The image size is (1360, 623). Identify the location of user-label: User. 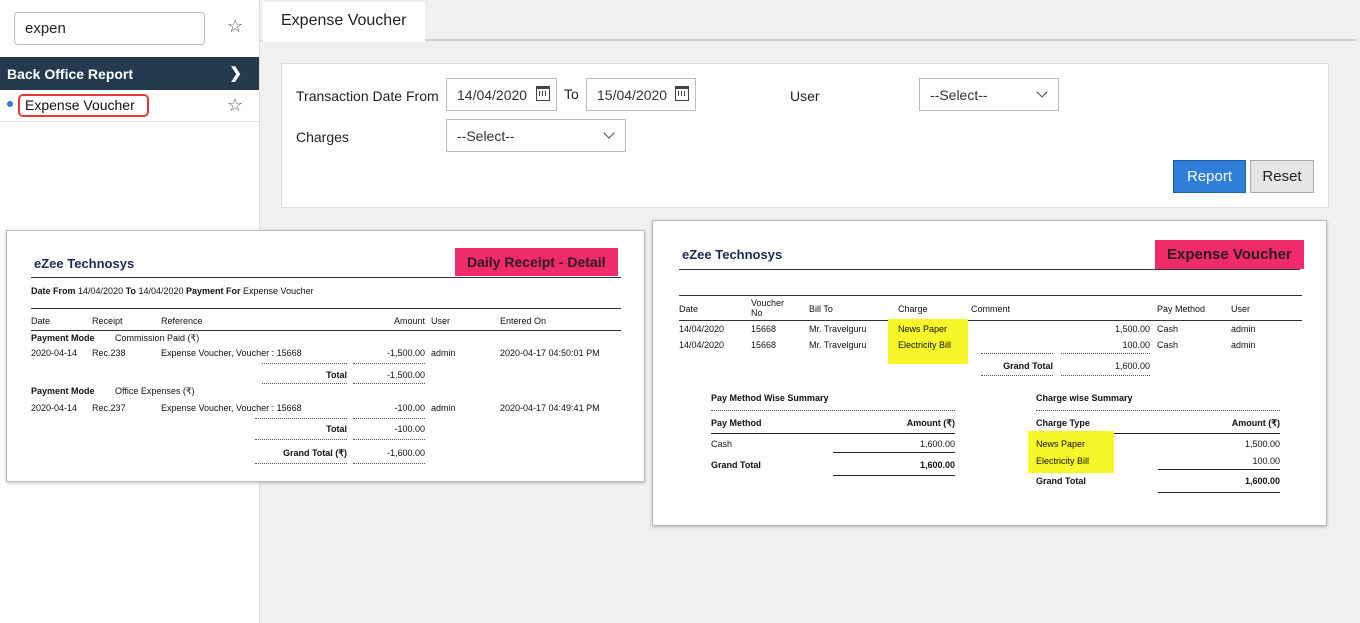
(805, 96).